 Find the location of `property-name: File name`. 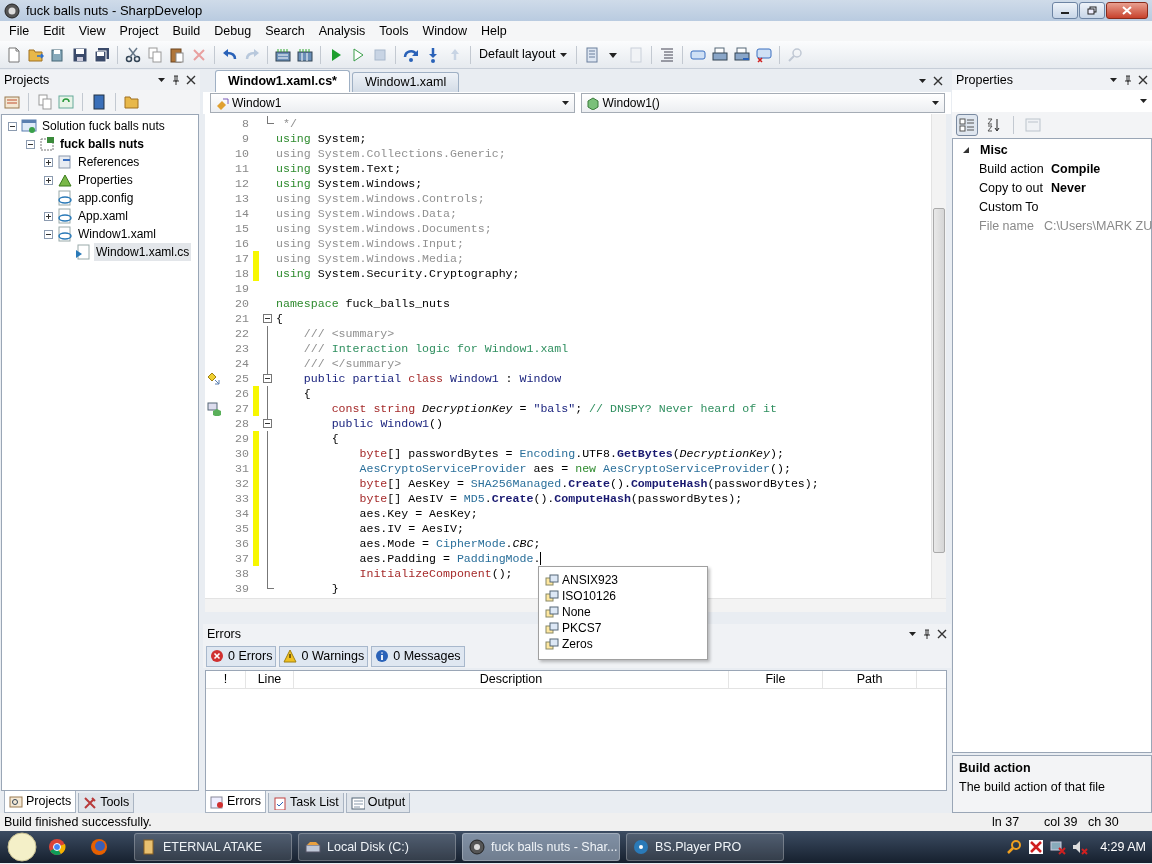

property-name: File name is located at coordinates (1006, 227).